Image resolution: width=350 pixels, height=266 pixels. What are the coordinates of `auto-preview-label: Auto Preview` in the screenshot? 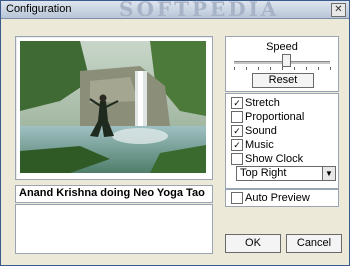 It's located at (277, 198).